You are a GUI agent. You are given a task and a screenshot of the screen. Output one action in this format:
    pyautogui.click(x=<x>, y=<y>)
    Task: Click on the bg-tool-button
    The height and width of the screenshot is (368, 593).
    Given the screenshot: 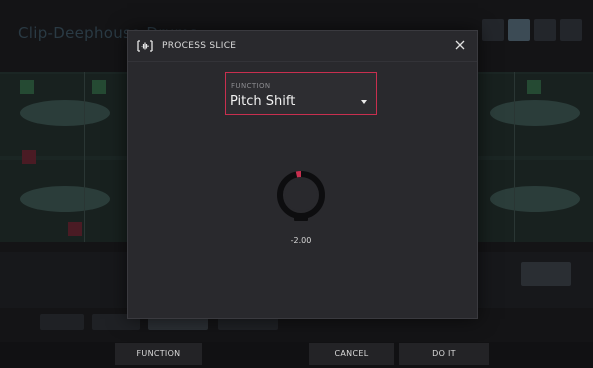 What is the action you would take?
    pyautogui.click(x=493, y=30)
    